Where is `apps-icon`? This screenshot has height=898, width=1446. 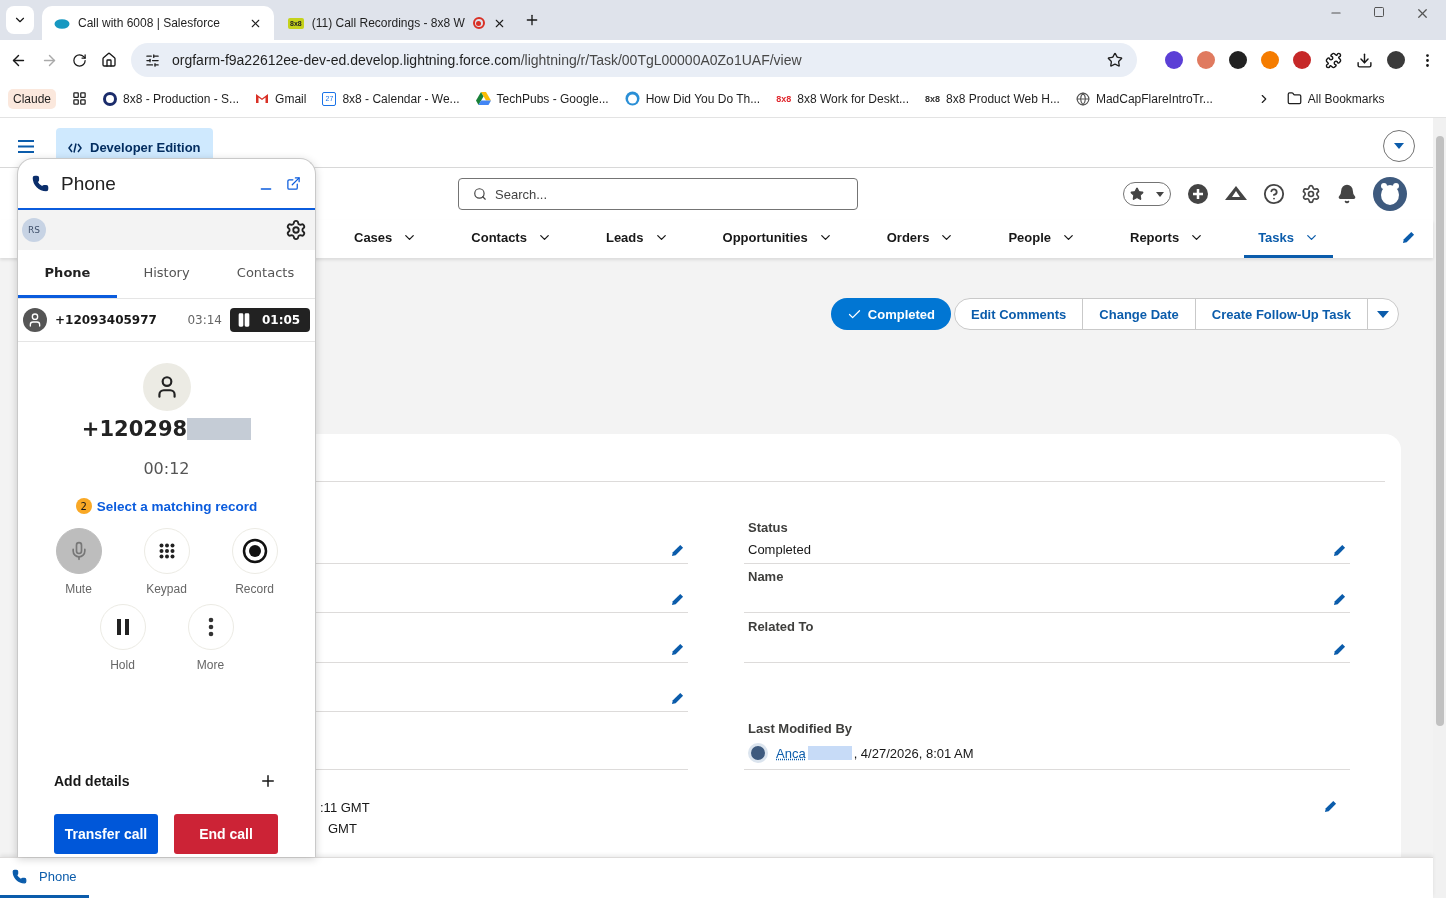 apps-icon is located at coordinates (80, 98).